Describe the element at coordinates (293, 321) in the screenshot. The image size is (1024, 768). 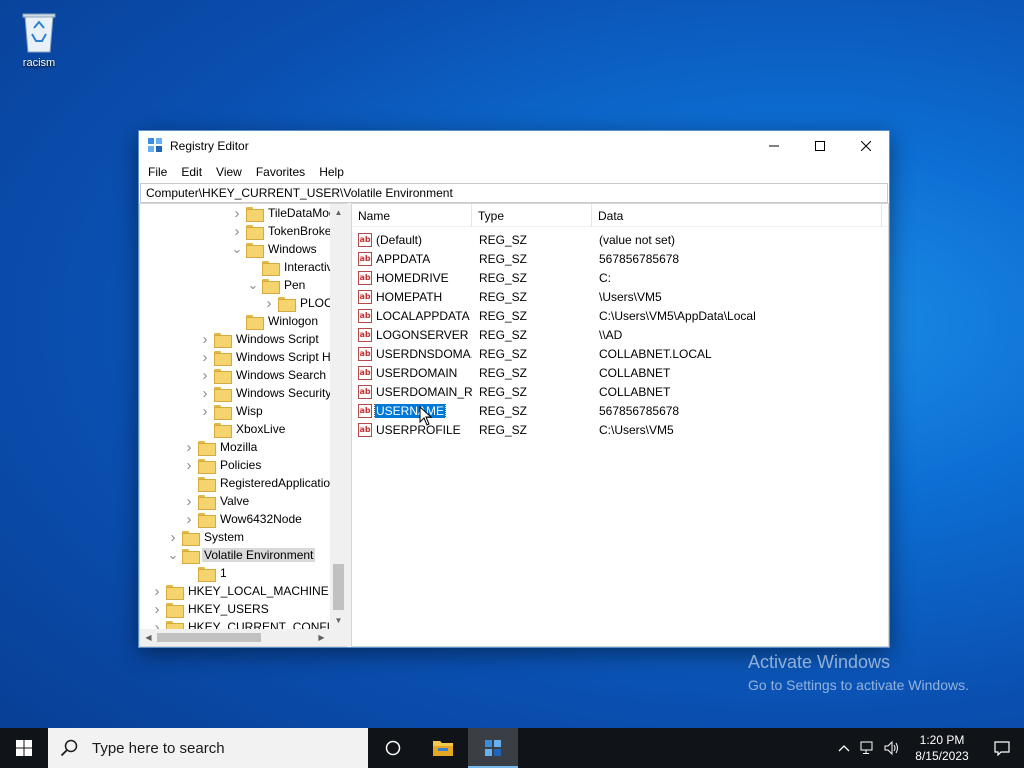
I see `tree-node-label: Winlogon` at that location.